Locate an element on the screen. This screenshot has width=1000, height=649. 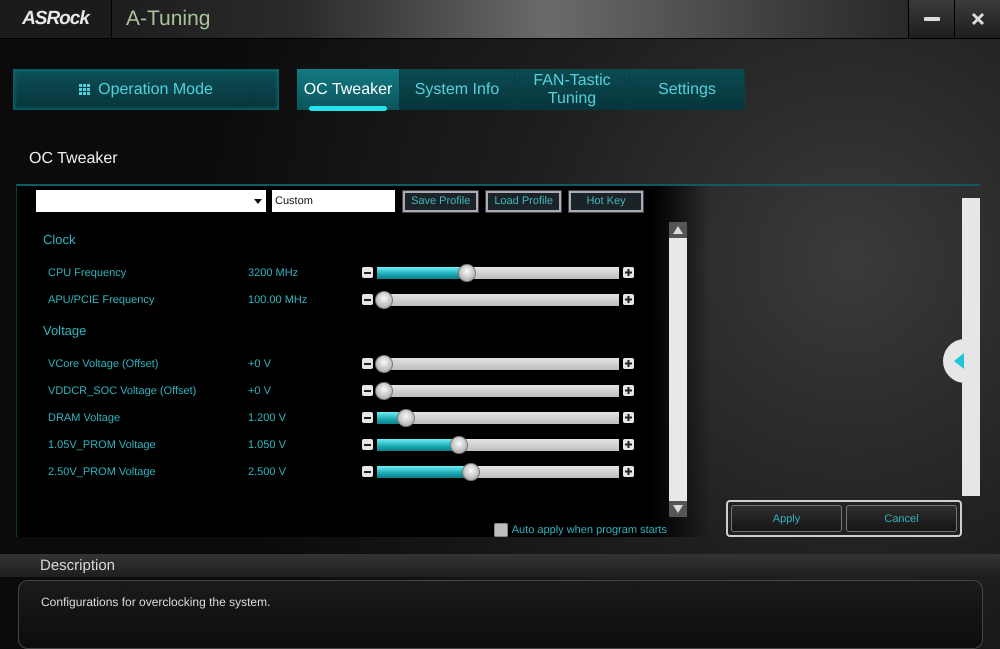
tab: FAN-Tastic Tuning is located at coordinates (572, 89).